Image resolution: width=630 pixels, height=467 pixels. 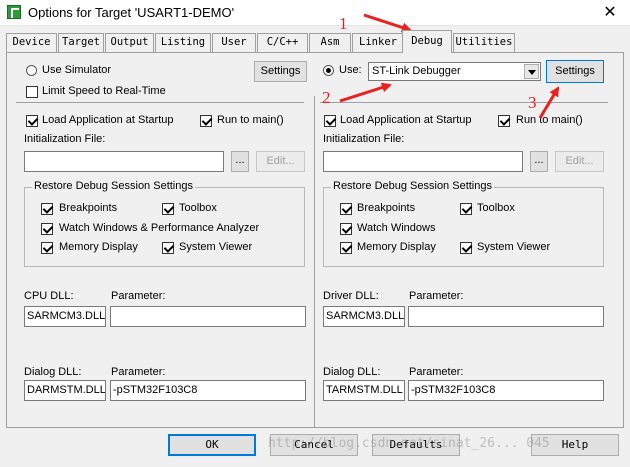 I want to click on window-title: Options for Target 'USART1-DEMO', so click(x=131, y=12).